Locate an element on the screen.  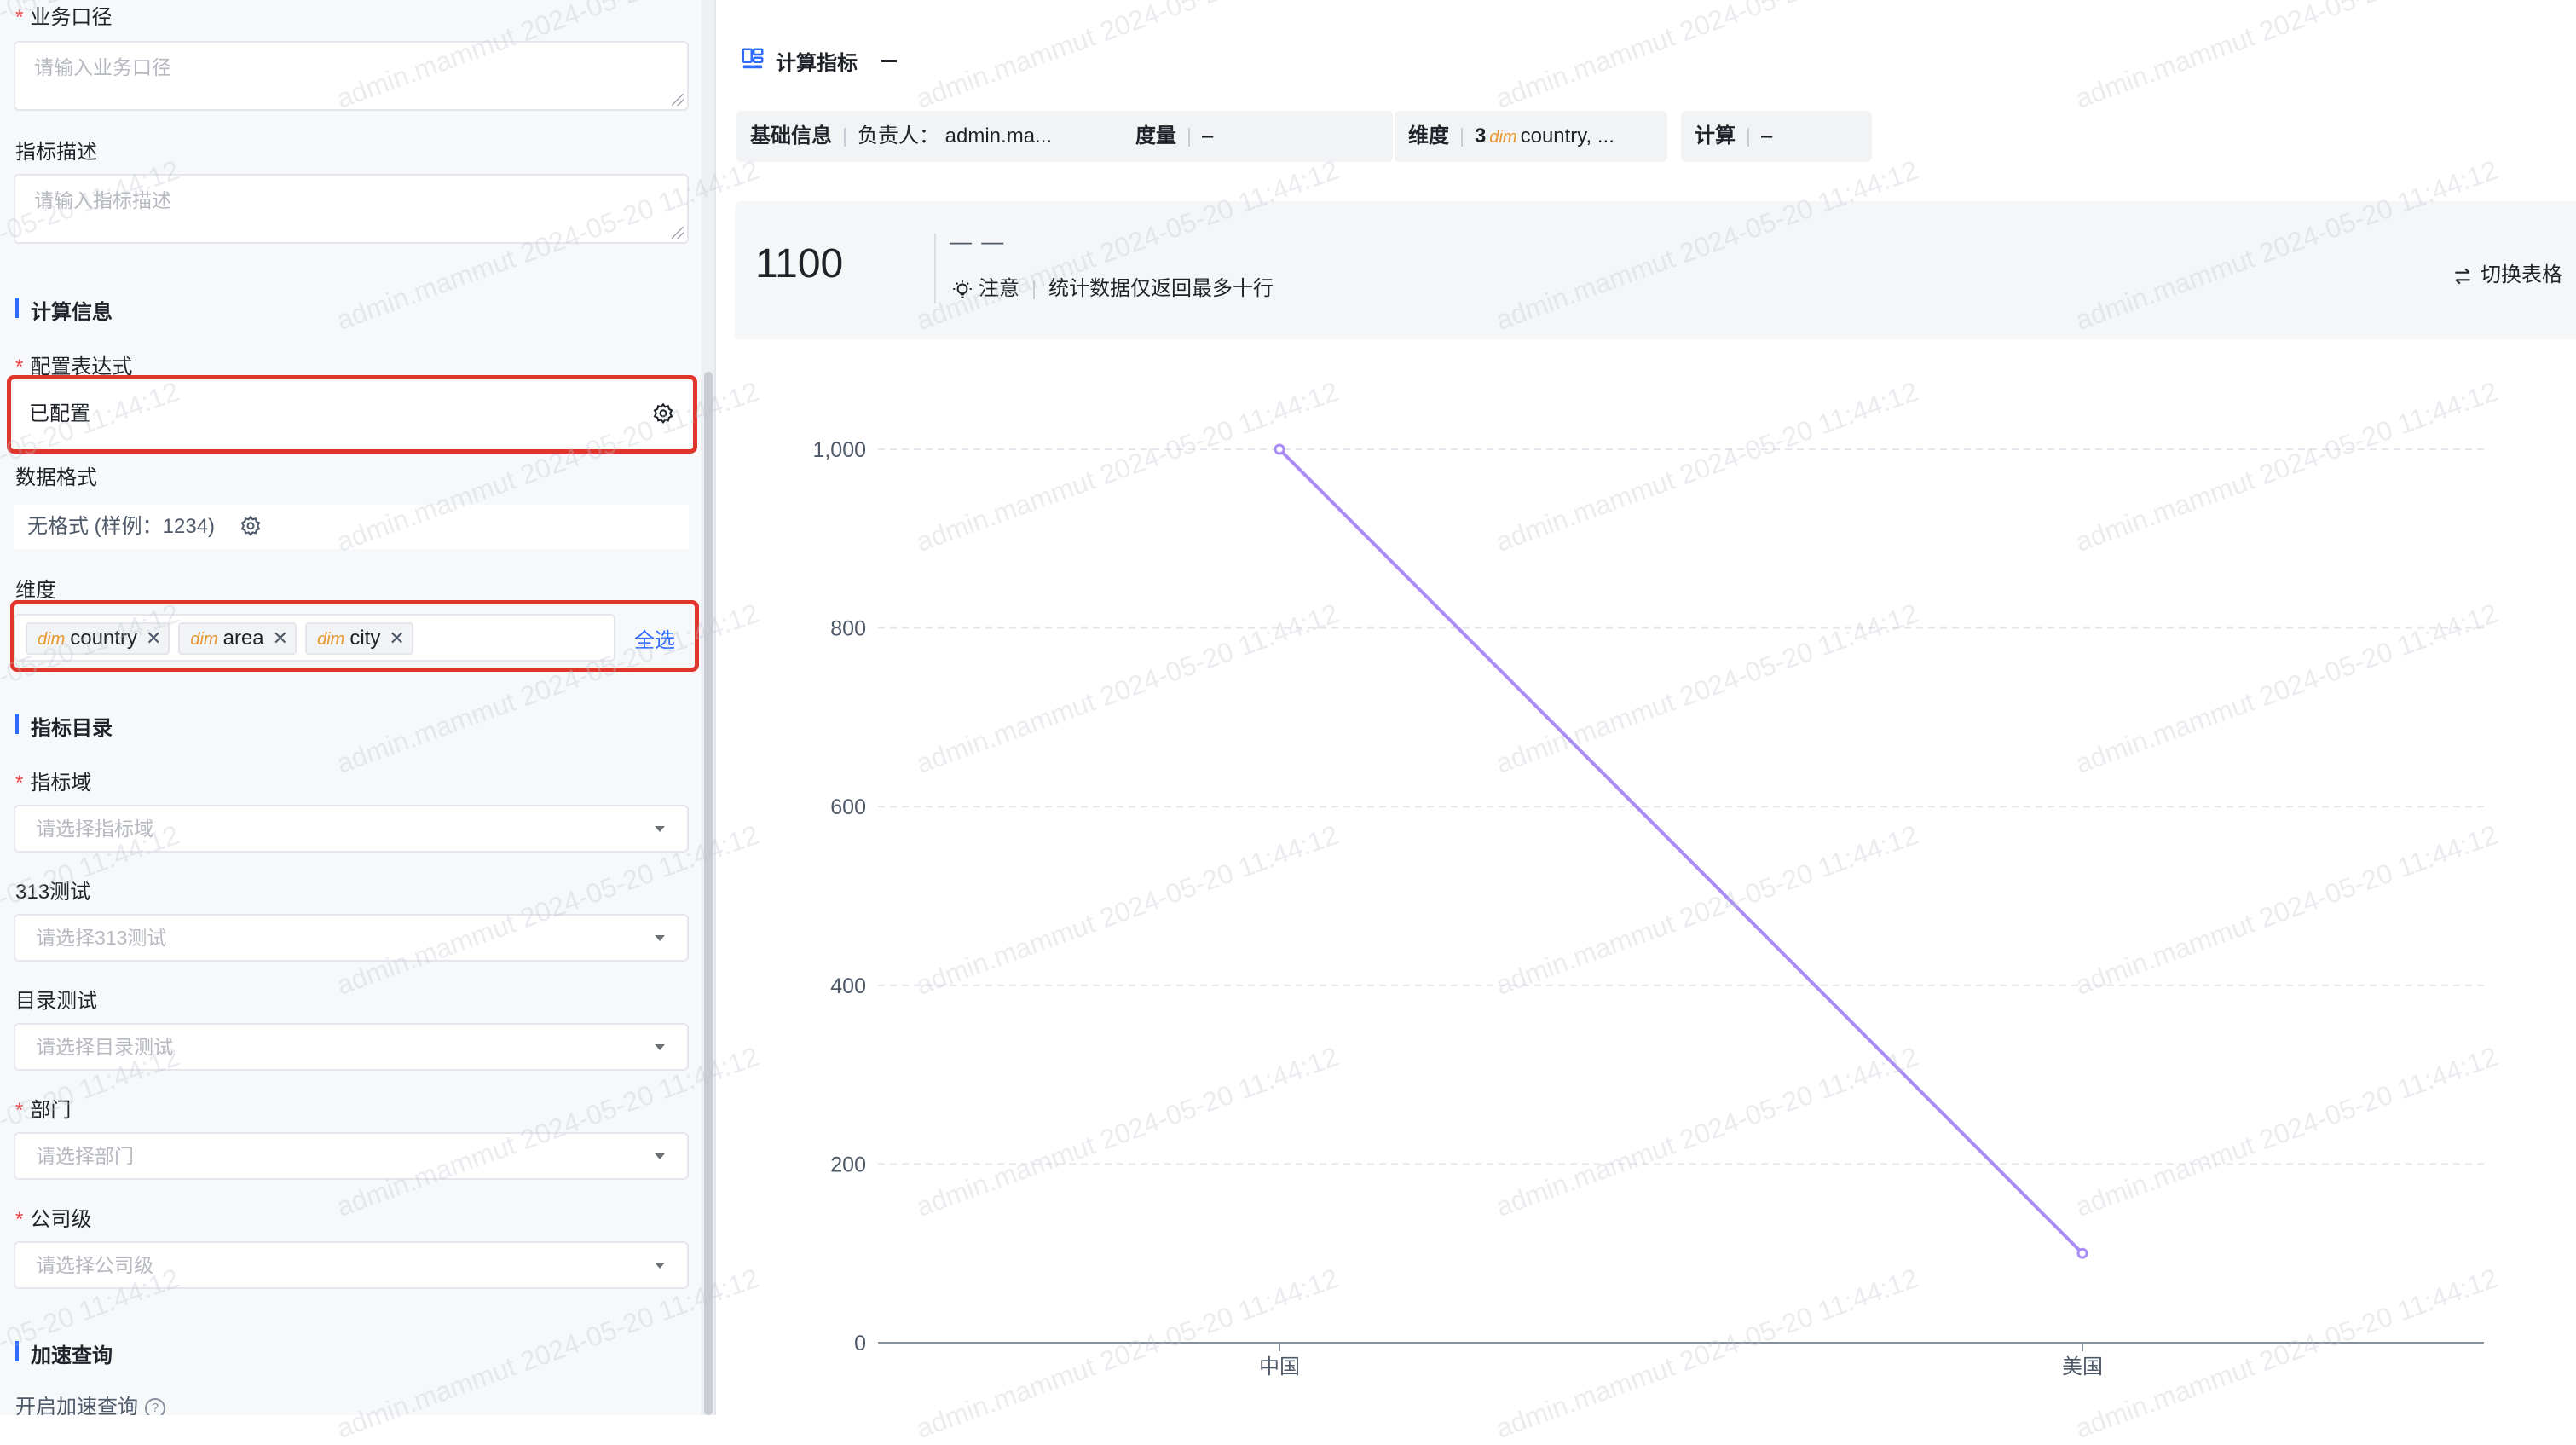
preview-title: 计算指标 is located at coordinates (817, 64).